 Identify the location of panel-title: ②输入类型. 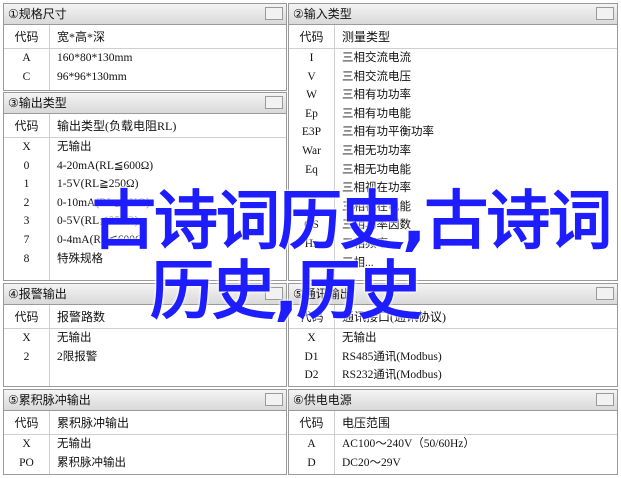
(453, 14).